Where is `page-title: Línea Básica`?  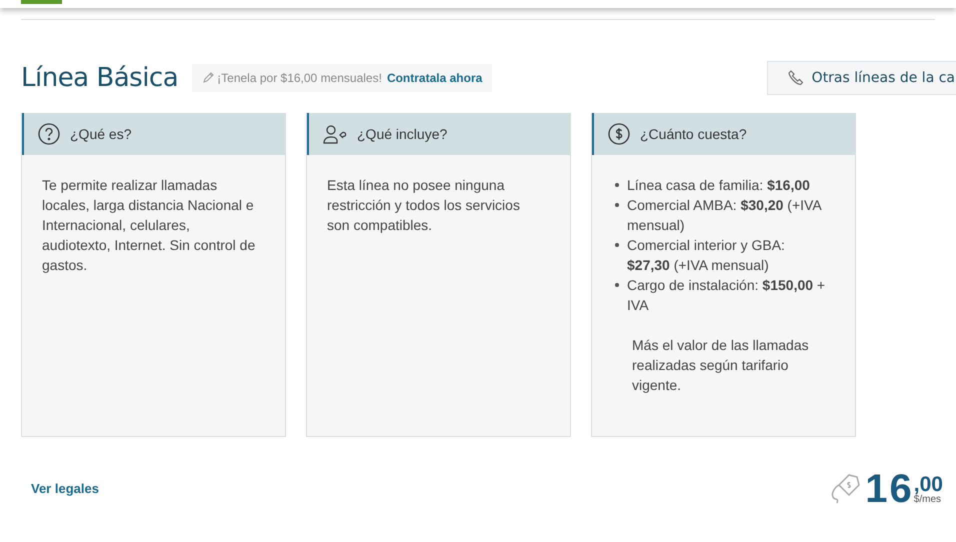
page-title: Línea Básica is located at coordinates (99, 78).